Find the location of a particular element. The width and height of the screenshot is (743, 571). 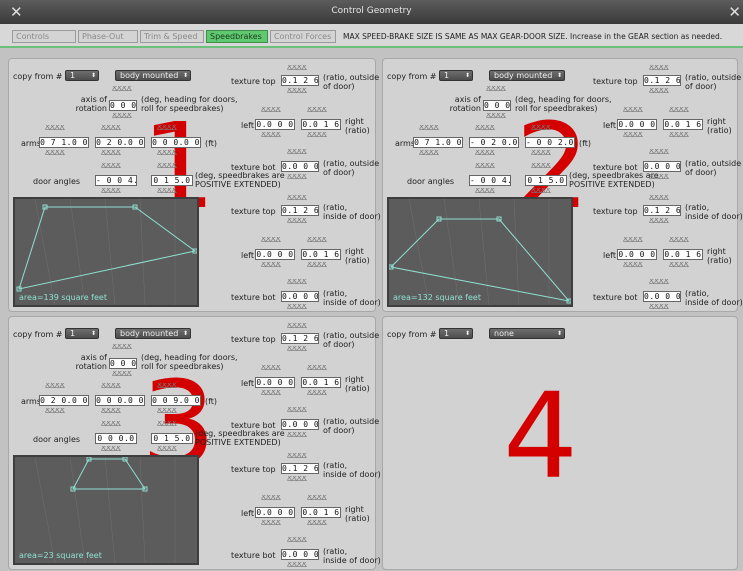

tab-speedbrakes: Speedbrakes is located at coordinates (237, 36).